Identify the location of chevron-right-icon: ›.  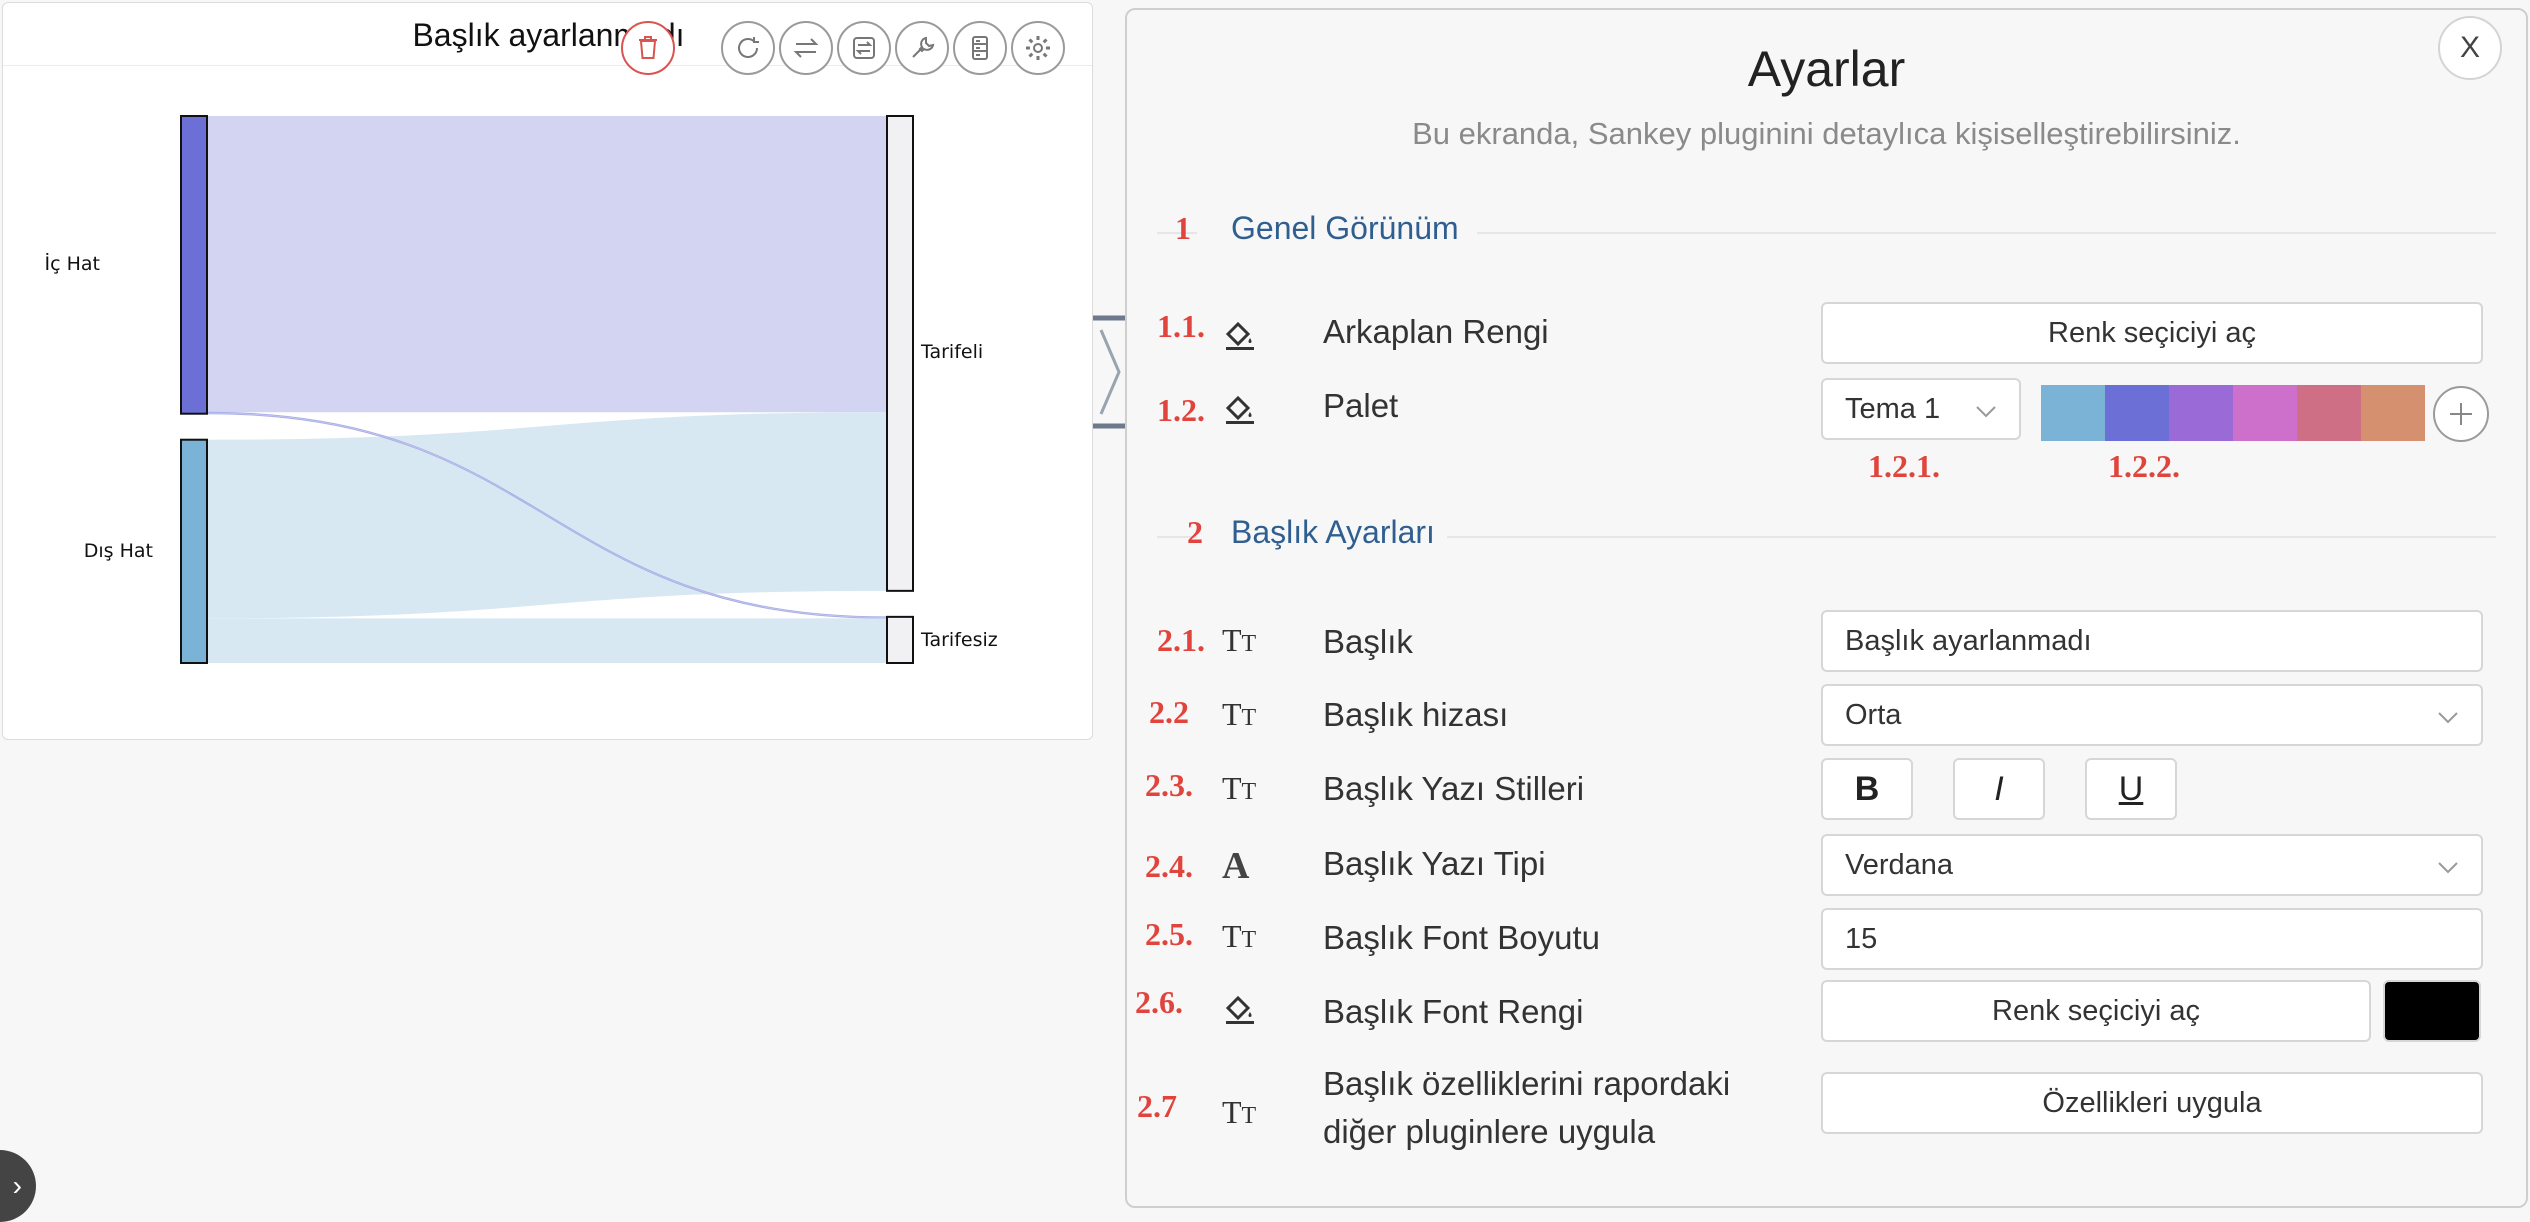
(17, 1185).